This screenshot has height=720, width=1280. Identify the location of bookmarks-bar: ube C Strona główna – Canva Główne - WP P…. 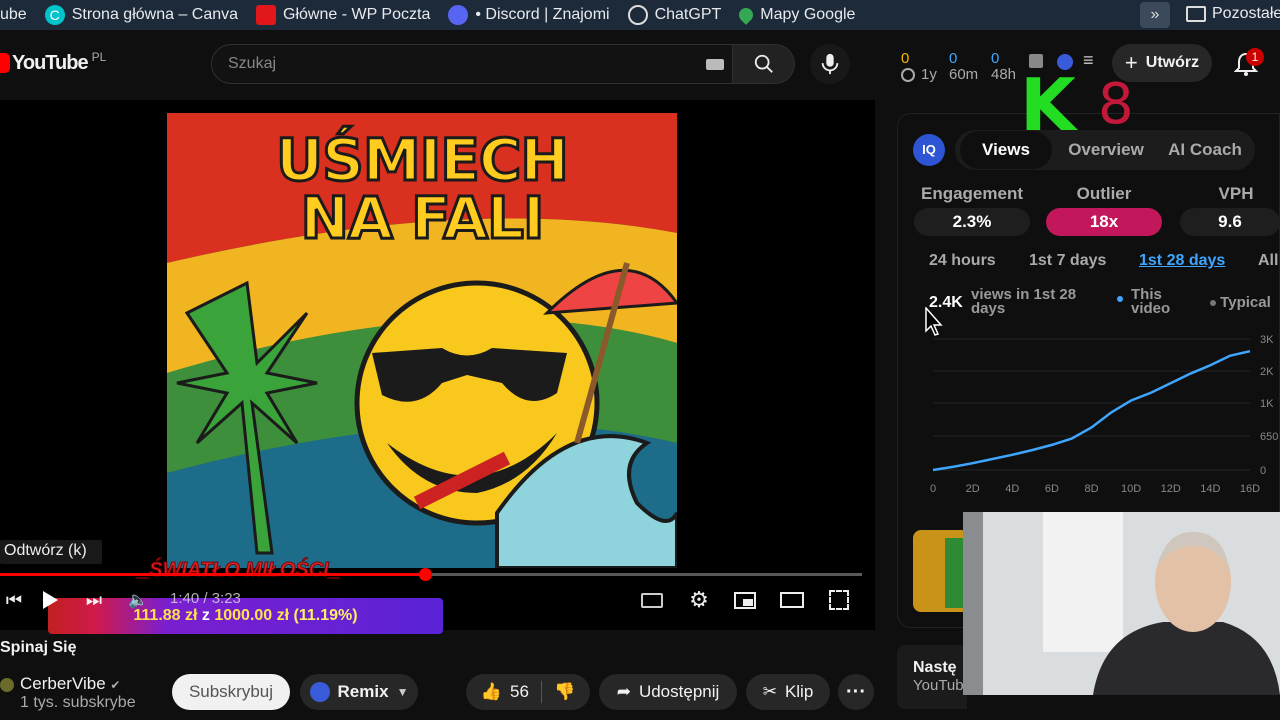
(640, 15).